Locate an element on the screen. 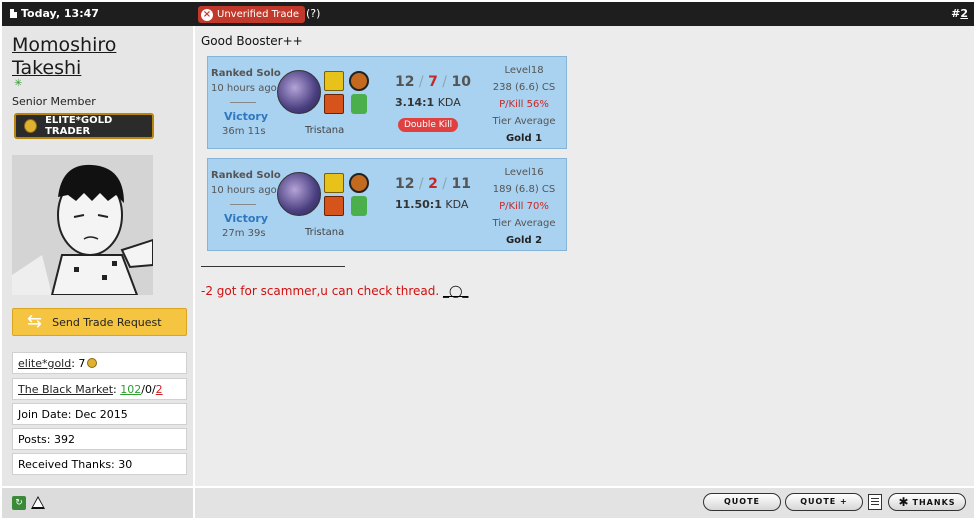  stat-received-thanks: Received Thanks: 30 is located at coordinates (99, 464).